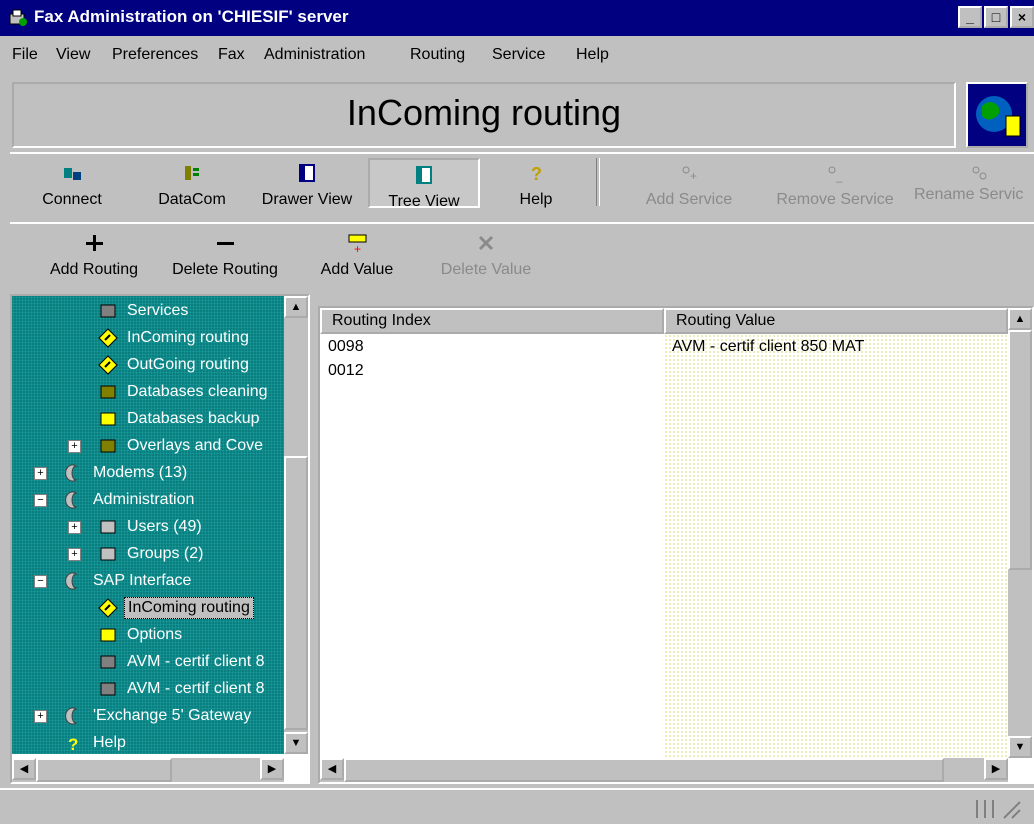  What do you see at coordinates (72, 183) in the screenshot?
I see `connect-button: Connect` at bounding box center [72, 183].